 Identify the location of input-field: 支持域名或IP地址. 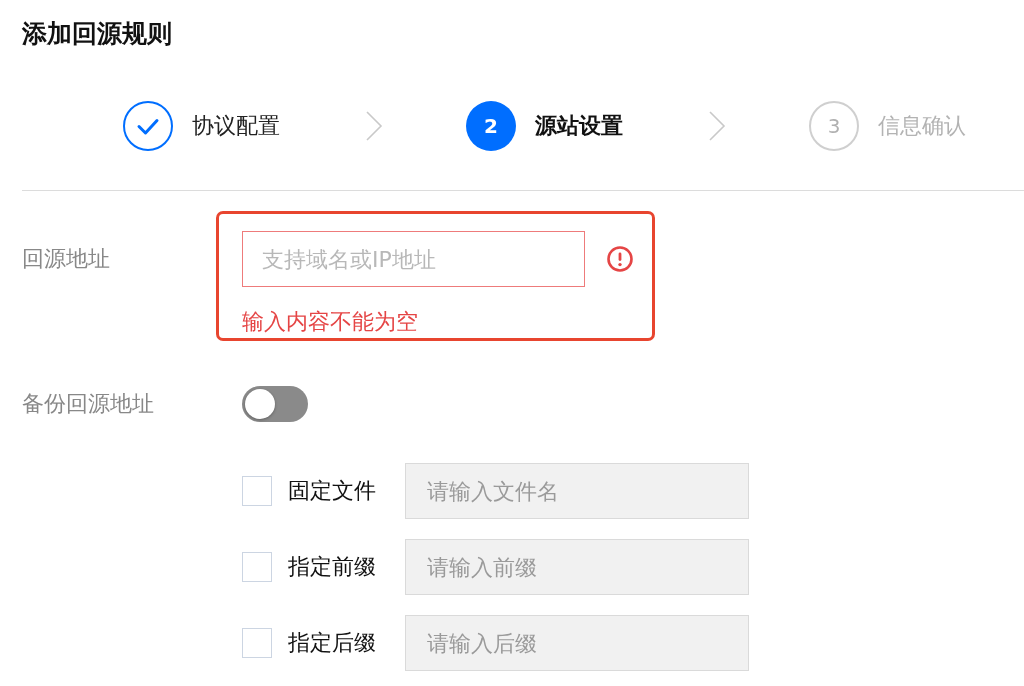
(413, 259).